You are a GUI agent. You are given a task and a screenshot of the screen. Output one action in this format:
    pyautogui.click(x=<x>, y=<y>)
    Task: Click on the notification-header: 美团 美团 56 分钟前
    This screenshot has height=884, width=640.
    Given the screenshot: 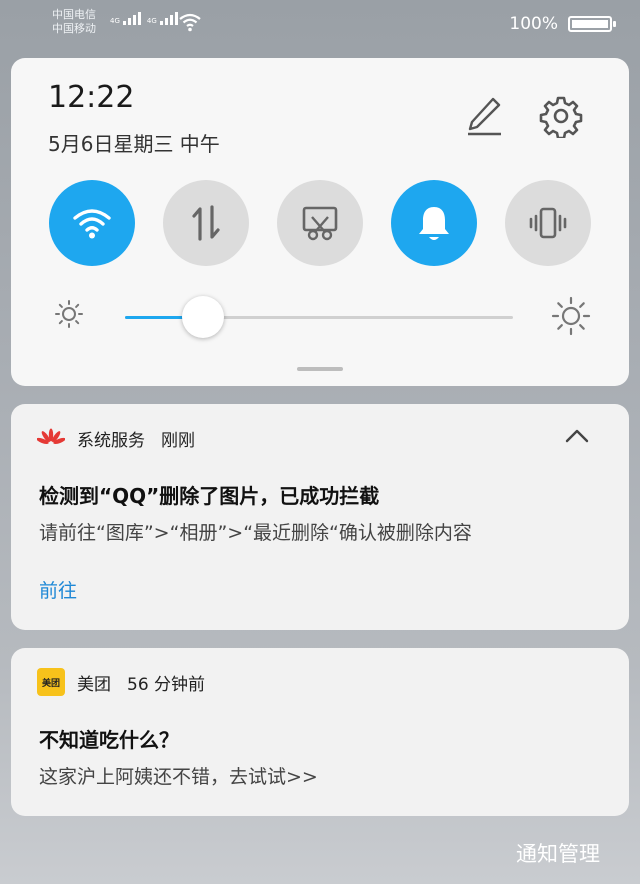 What is the action you would take?
    pyautogui.click(x=121, y=682)
    